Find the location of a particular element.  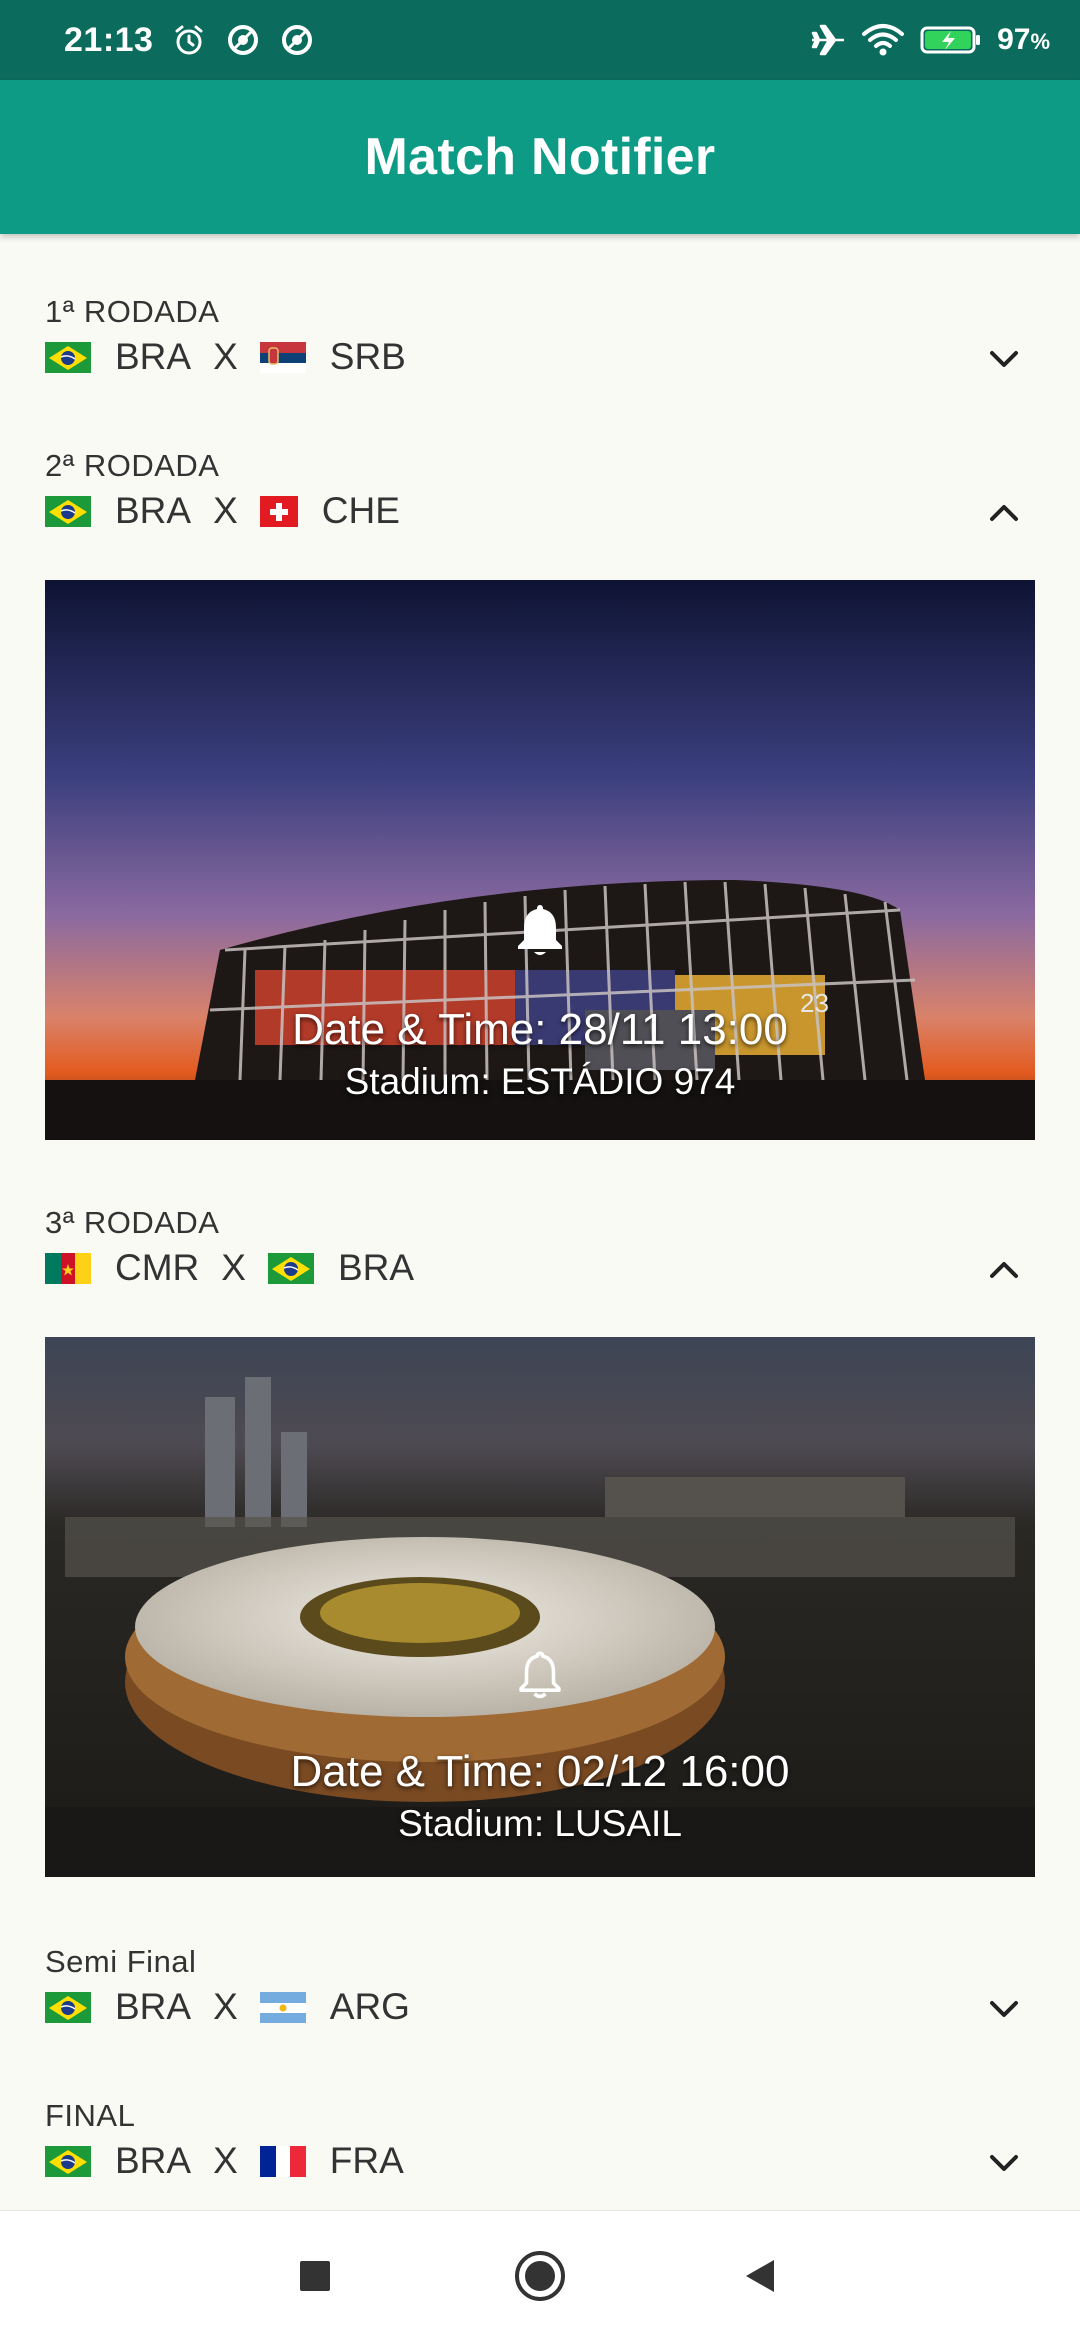

home-circle-icon is located at coordinates (540, 2276).